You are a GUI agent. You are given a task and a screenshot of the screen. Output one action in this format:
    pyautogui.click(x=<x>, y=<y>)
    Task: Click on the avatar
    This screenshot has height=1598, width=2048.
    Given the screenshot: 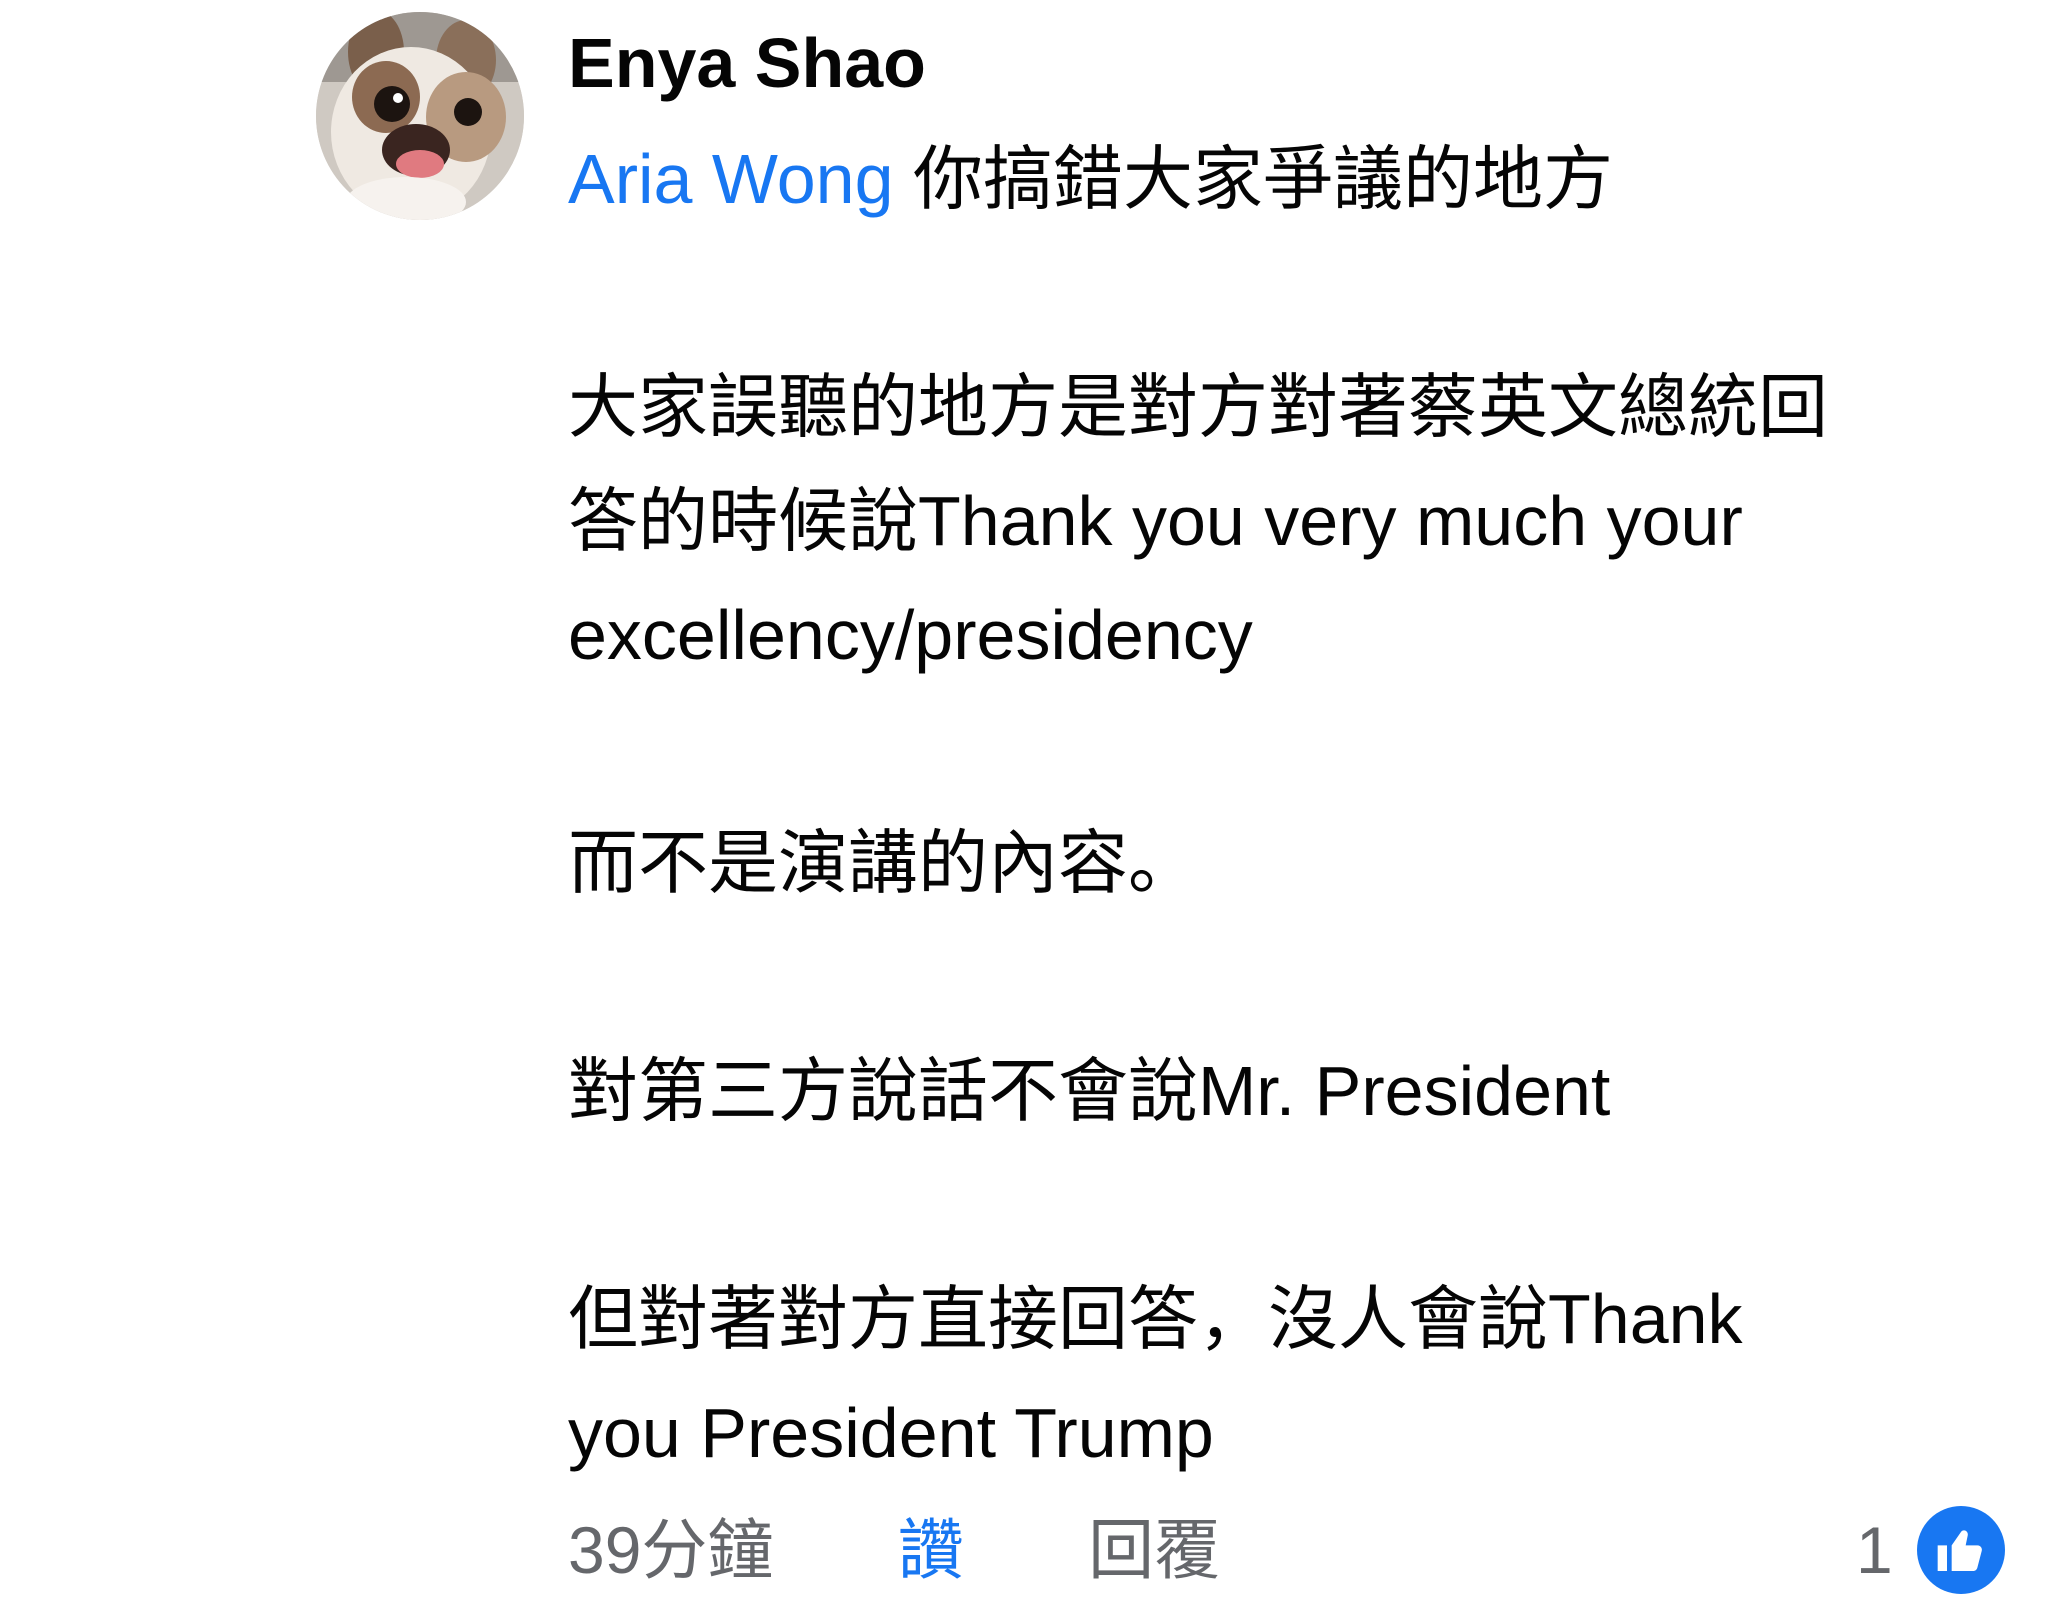 What is the action you would take?
    pyautogui.click(x=420, y=116)
    